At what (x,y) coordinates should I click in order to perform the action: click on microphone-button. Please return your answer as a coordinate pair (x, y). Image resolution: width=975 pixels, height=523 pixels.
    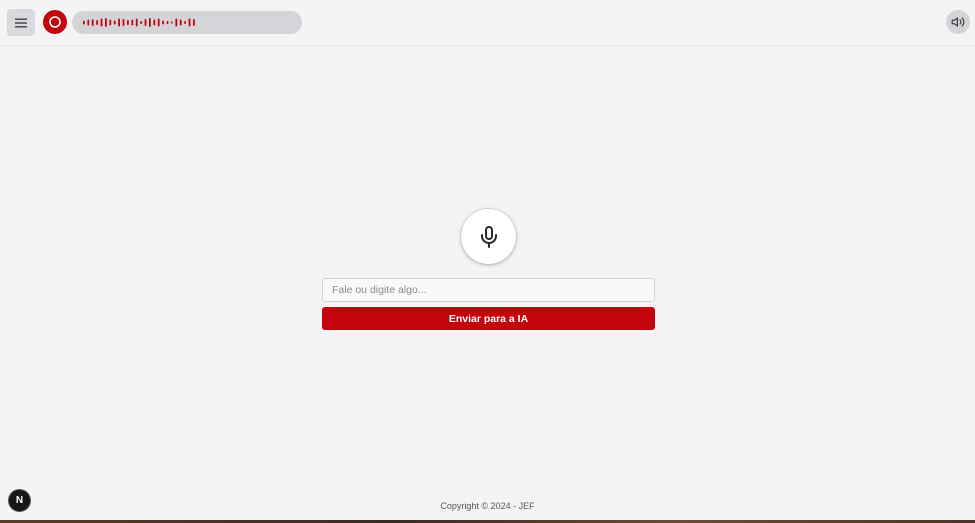
    Looking at the image, I should click on (488, 236).